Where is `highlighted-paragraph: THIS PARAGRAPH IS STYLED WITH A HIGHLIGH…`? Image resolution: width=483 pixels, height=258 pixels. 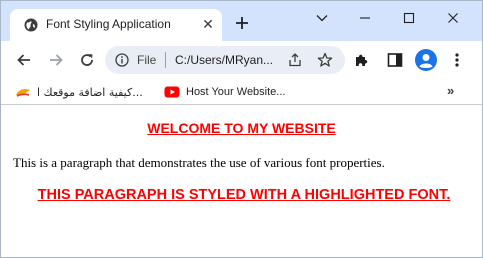
highlighted-paragraph: THIS PARAGRAPH IS STYLED WITH A HIGHLIGH… is located at coordinates (244, 195).